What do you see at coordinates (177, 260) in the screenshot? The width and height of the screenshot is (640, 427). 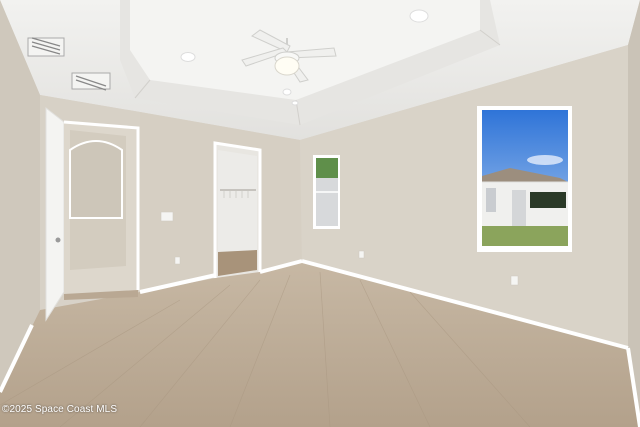 I see `wall-outlet` at bounding box center [177, 260].